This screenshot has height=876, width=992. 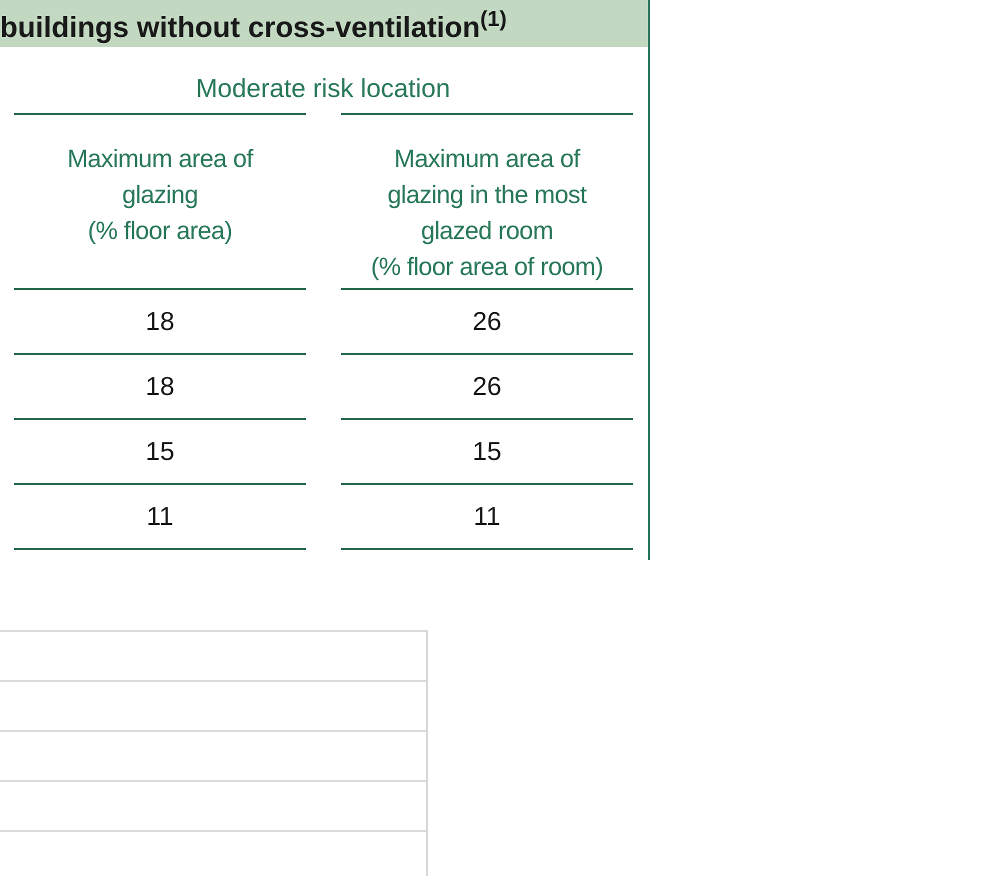 What do you see at coordinates (323, 88) in the screenshot?
I see `group-heading: Moderate risk location` at bounding box center [323, 88].